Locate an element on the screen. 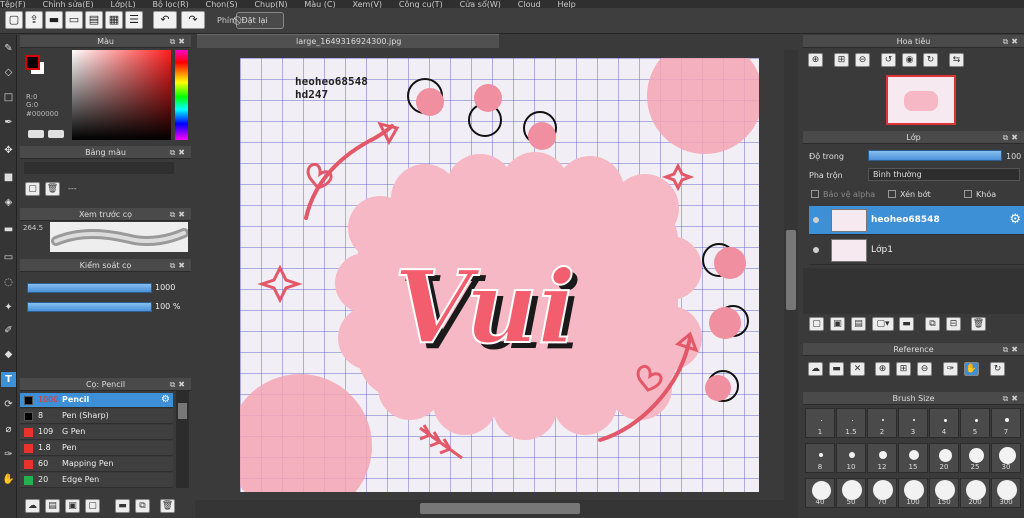 The image size is (1024, 518). menu-color: Màu (C) is located at coordinates (319, 5).